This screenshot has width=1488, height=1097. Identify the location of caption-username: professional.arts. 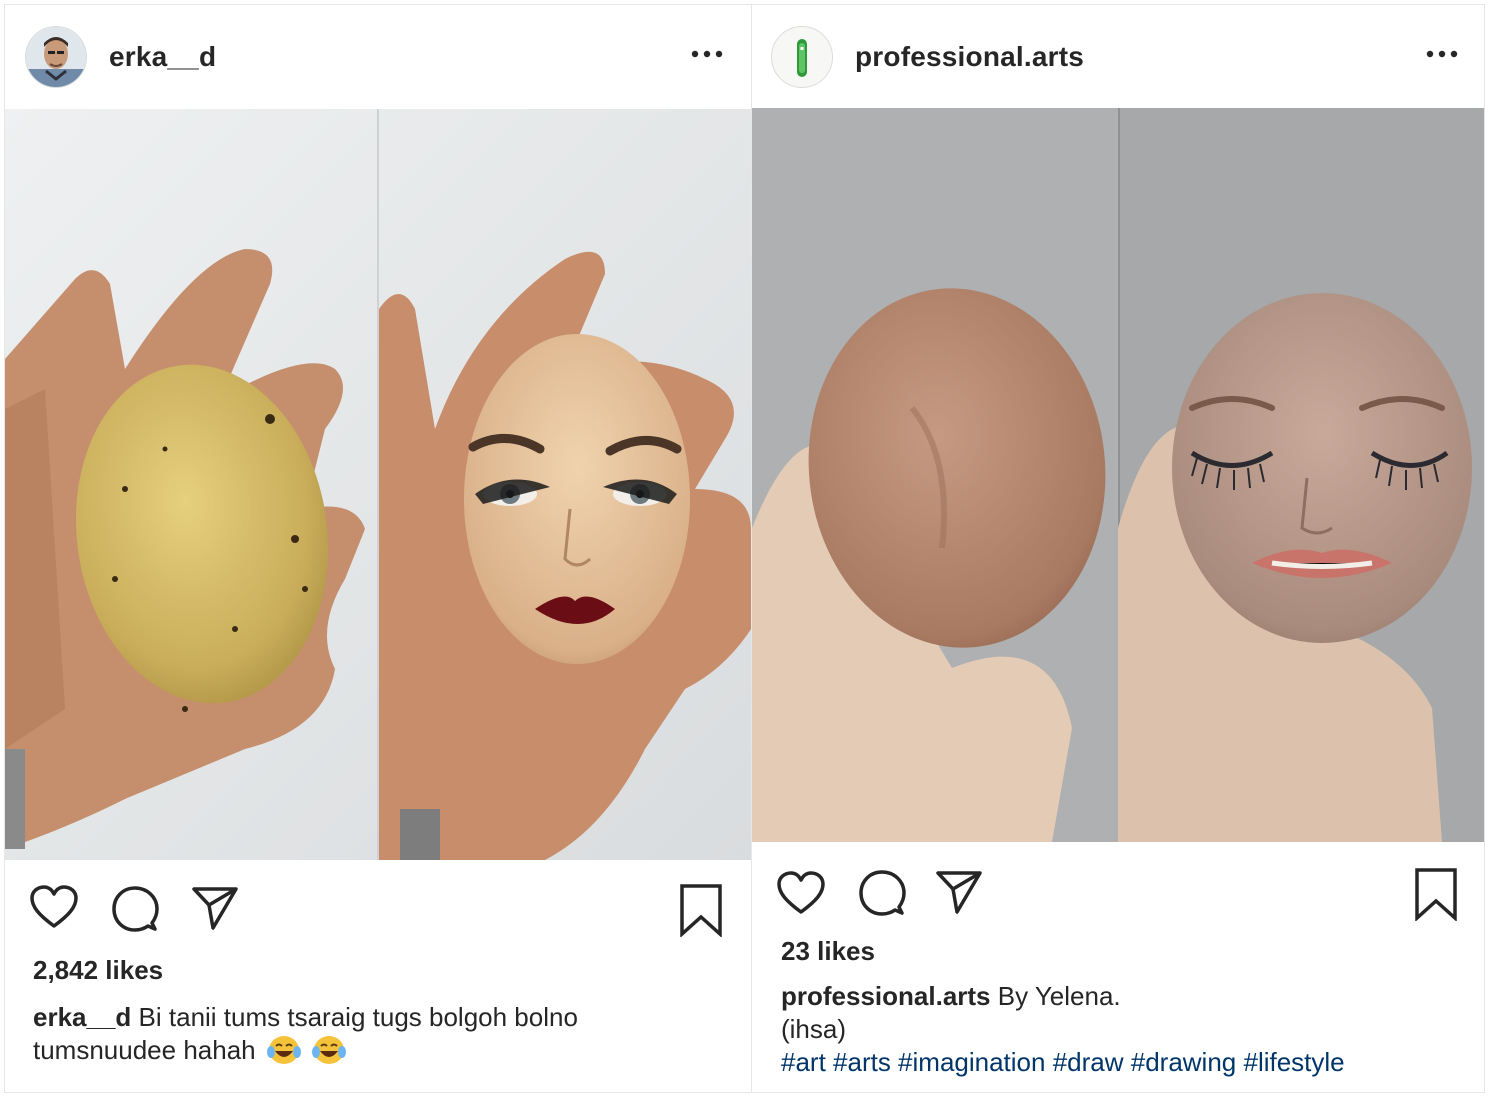
(886, 996).